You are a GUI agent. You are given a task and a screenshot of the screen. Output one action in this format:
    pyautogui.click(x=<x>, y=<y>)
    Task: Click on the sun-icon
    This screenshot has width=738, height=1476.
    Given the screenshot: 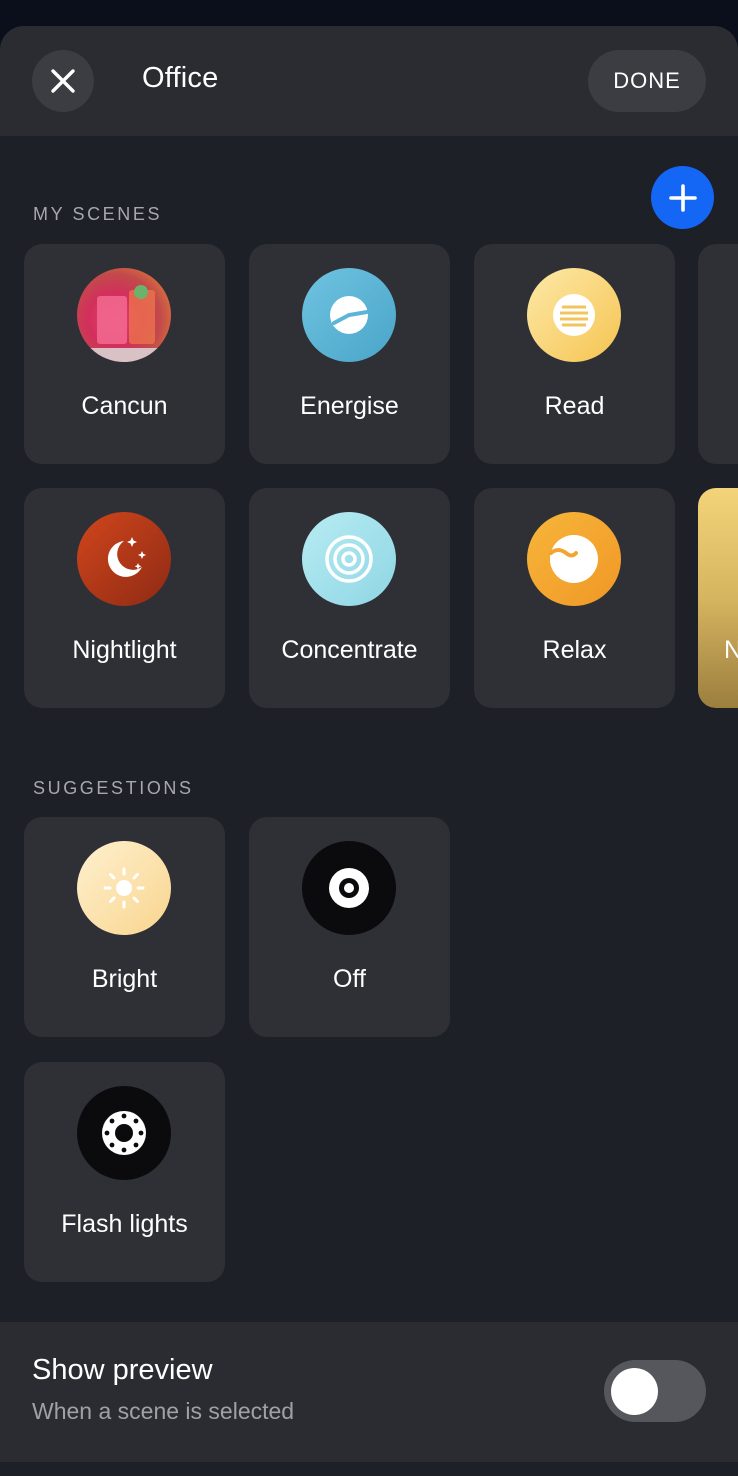 What is the action you would take?
    pyautogui.click(x=124, y=888)
    